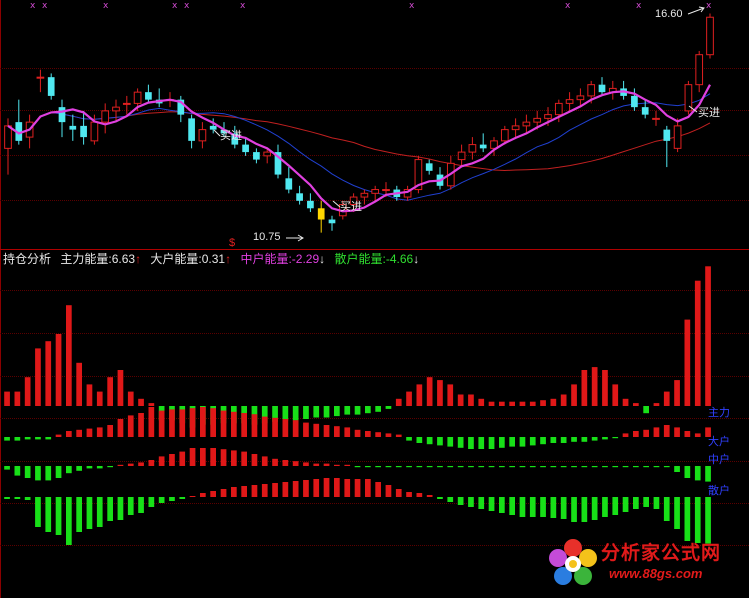 This screenshot has width=749, height=598. What do you see at coordinates (336, 204) in the screenshot?
I see `buy-arrow` at bounding box center [336, 204].